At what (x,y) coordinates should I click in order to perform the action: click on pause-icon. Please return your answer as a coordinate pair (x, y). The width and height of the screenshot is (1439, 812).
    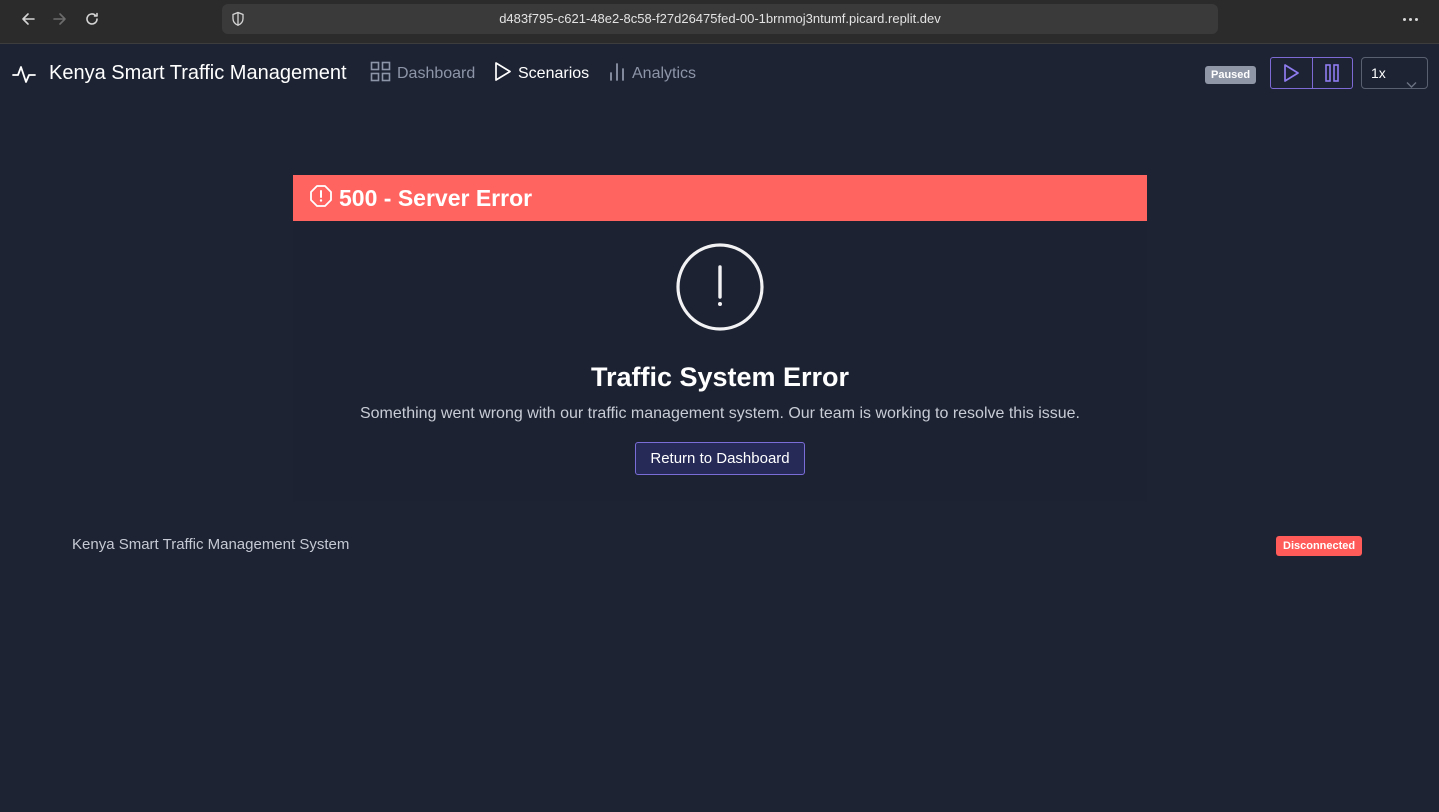
    Looking at the image, I should click on (1332, 73).